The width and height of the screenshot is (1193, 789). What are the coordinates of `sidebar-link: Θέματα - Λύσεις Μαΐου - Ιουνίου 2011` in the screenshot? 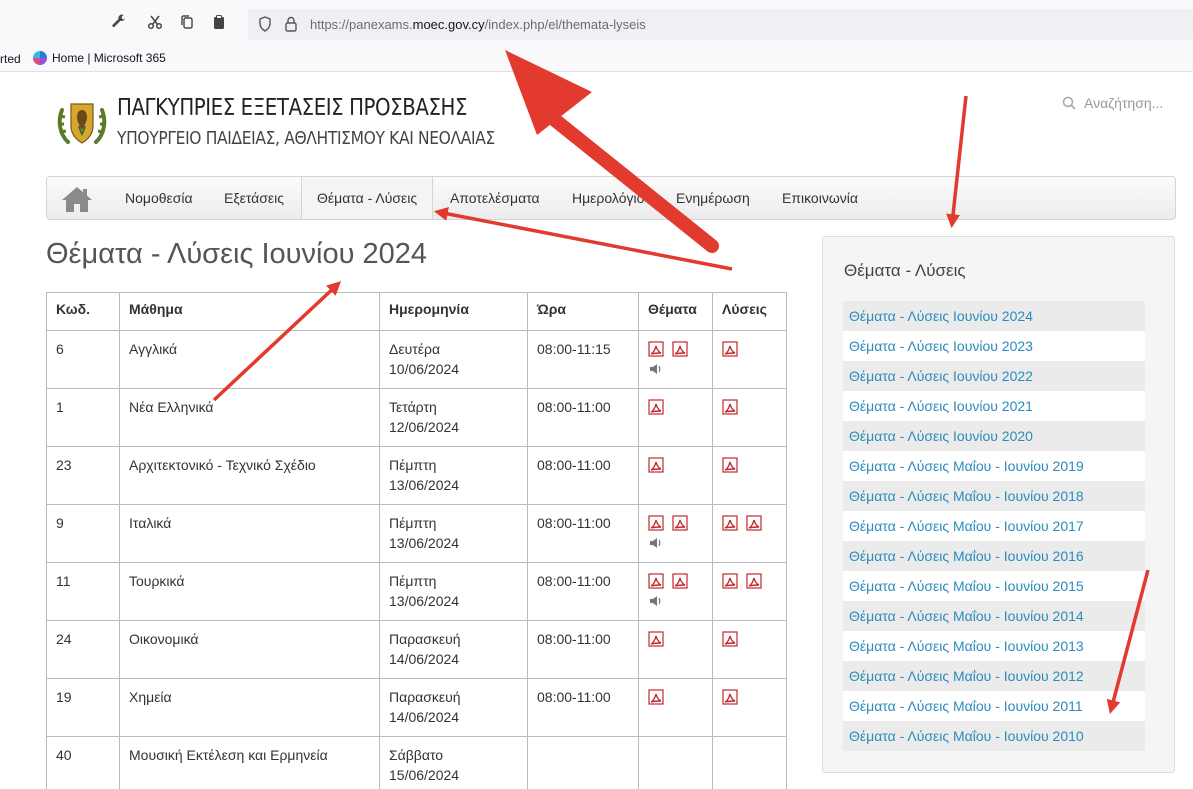 It's located at (994, 706).